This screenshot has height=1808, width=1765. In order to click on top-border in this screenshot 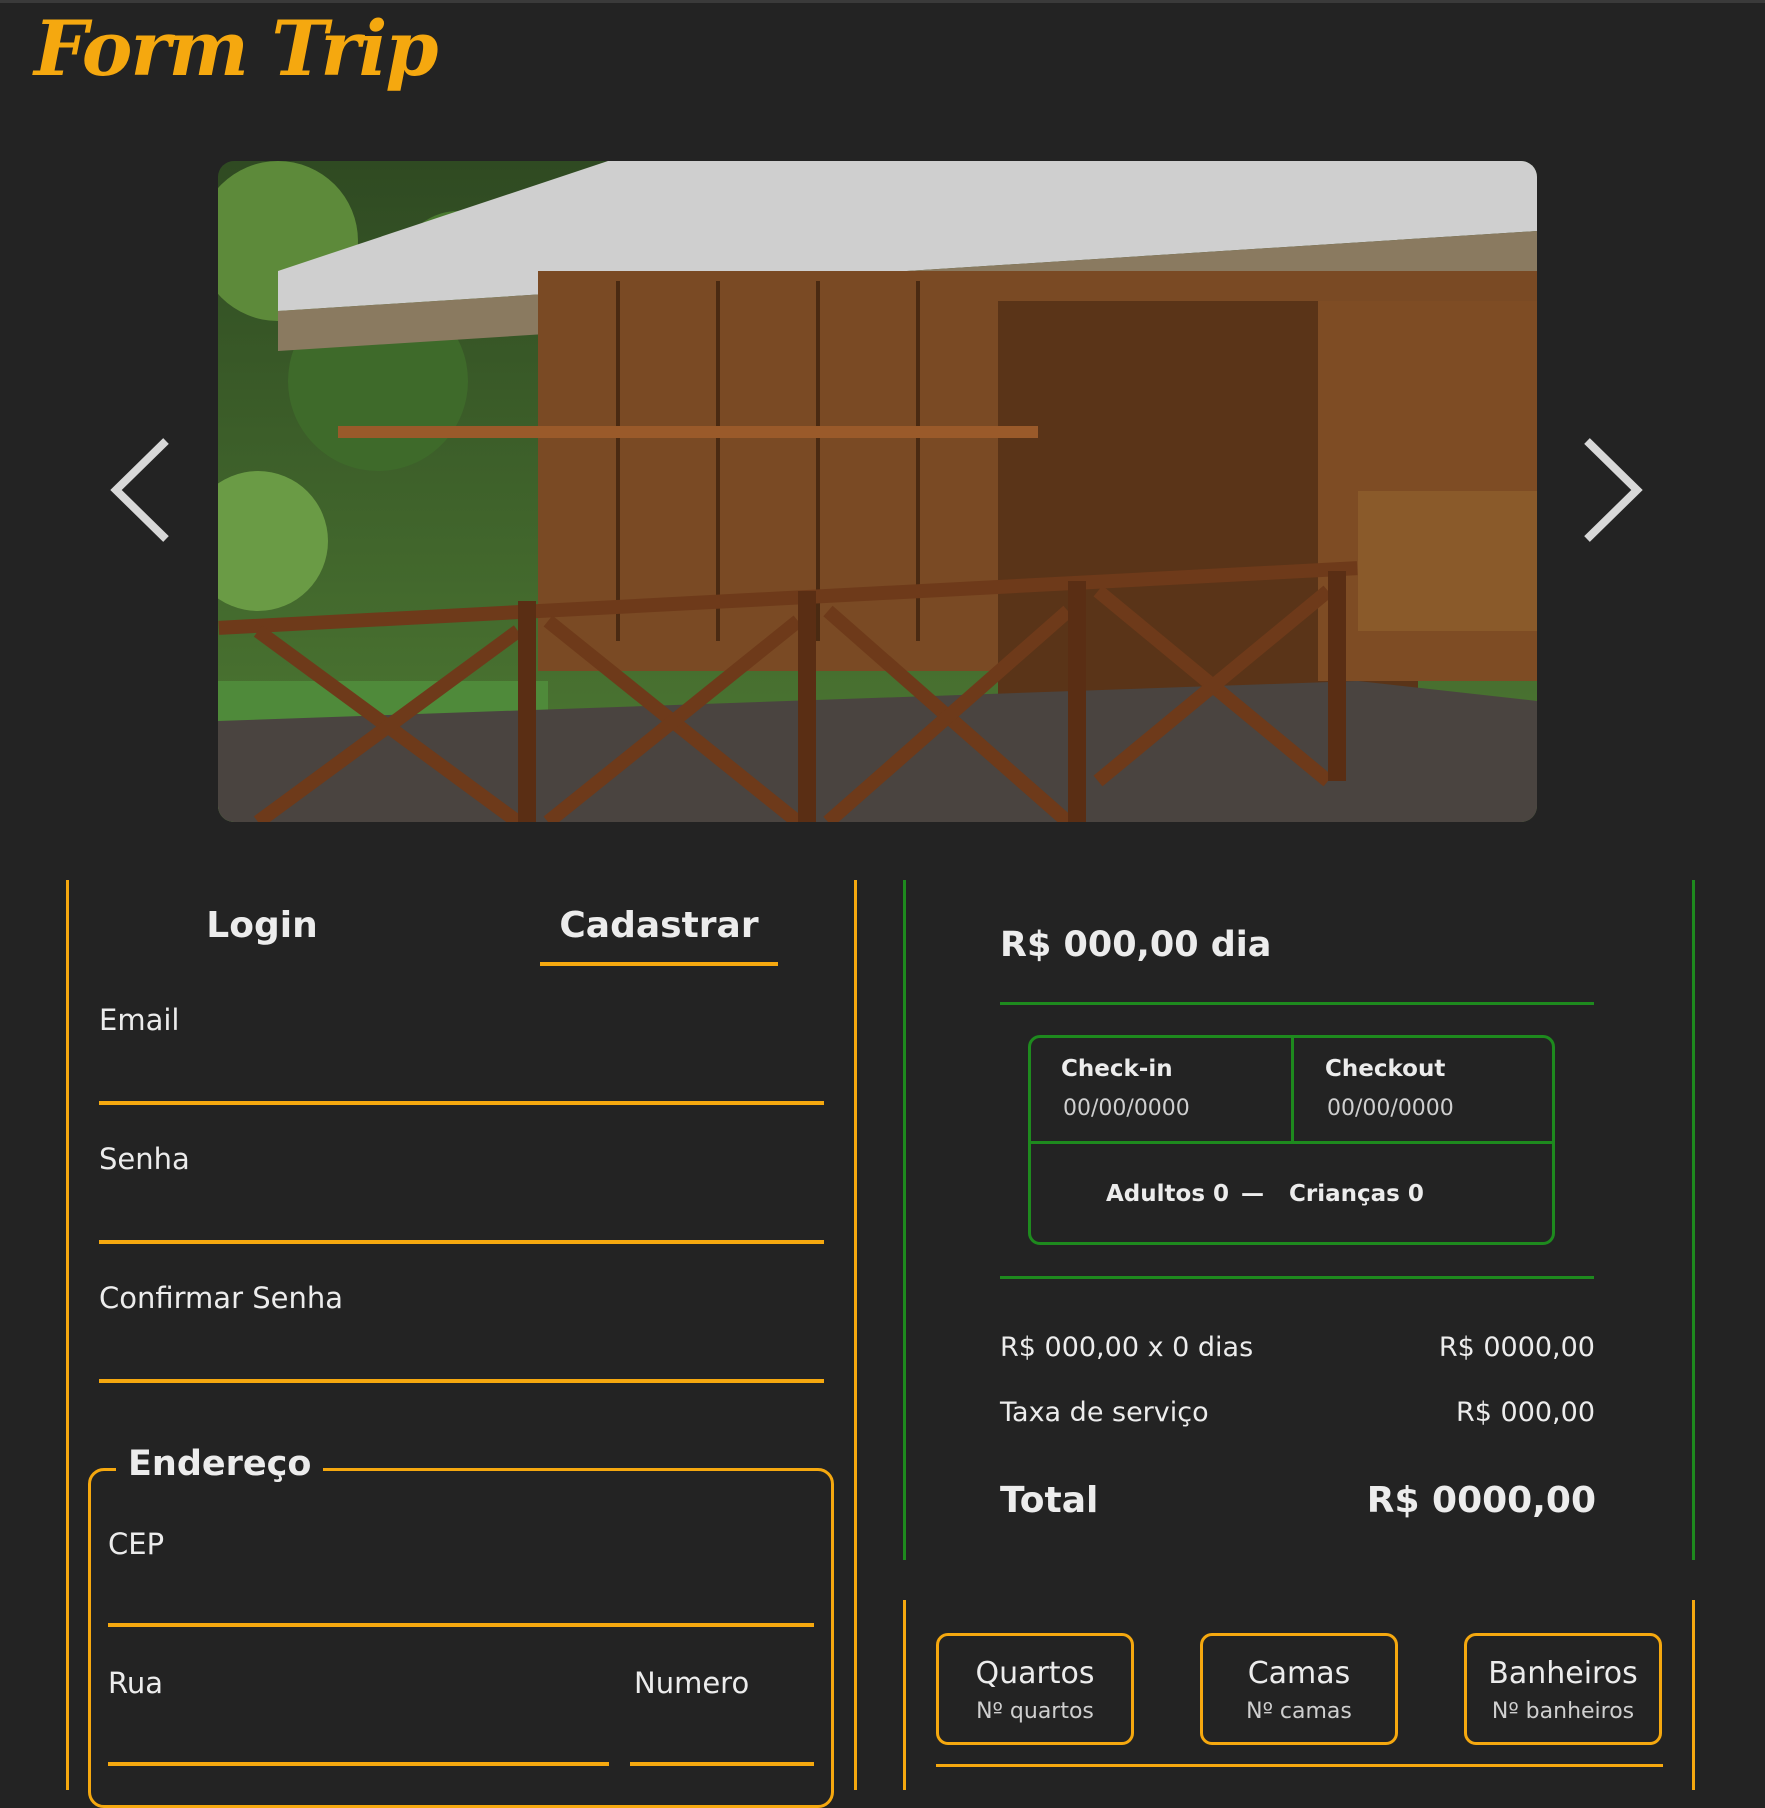, I will do `click(882, 1)`.